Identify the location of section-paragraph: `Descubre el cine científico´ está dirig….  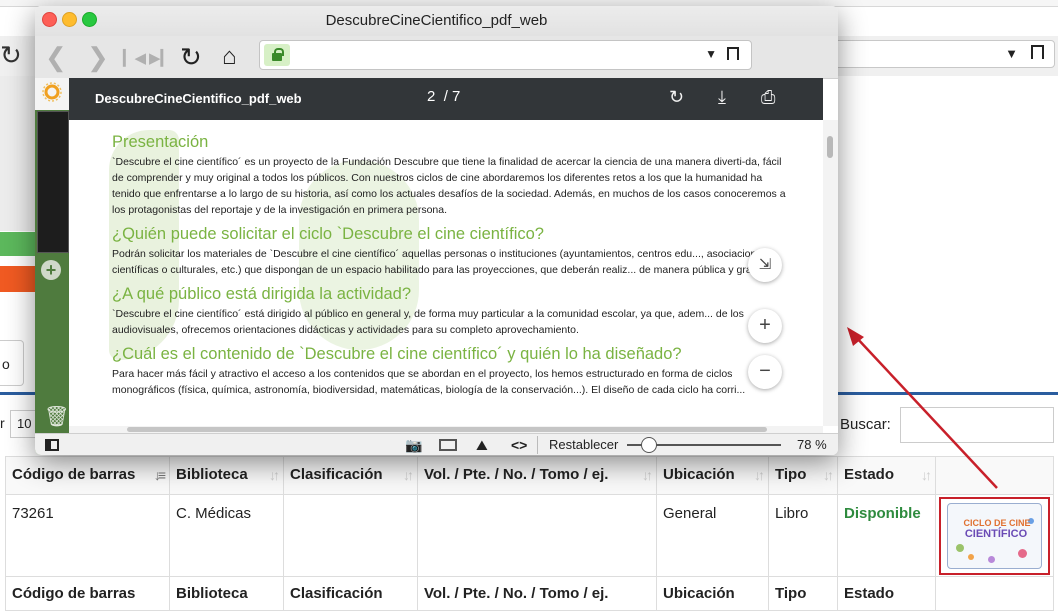
(428, 322).